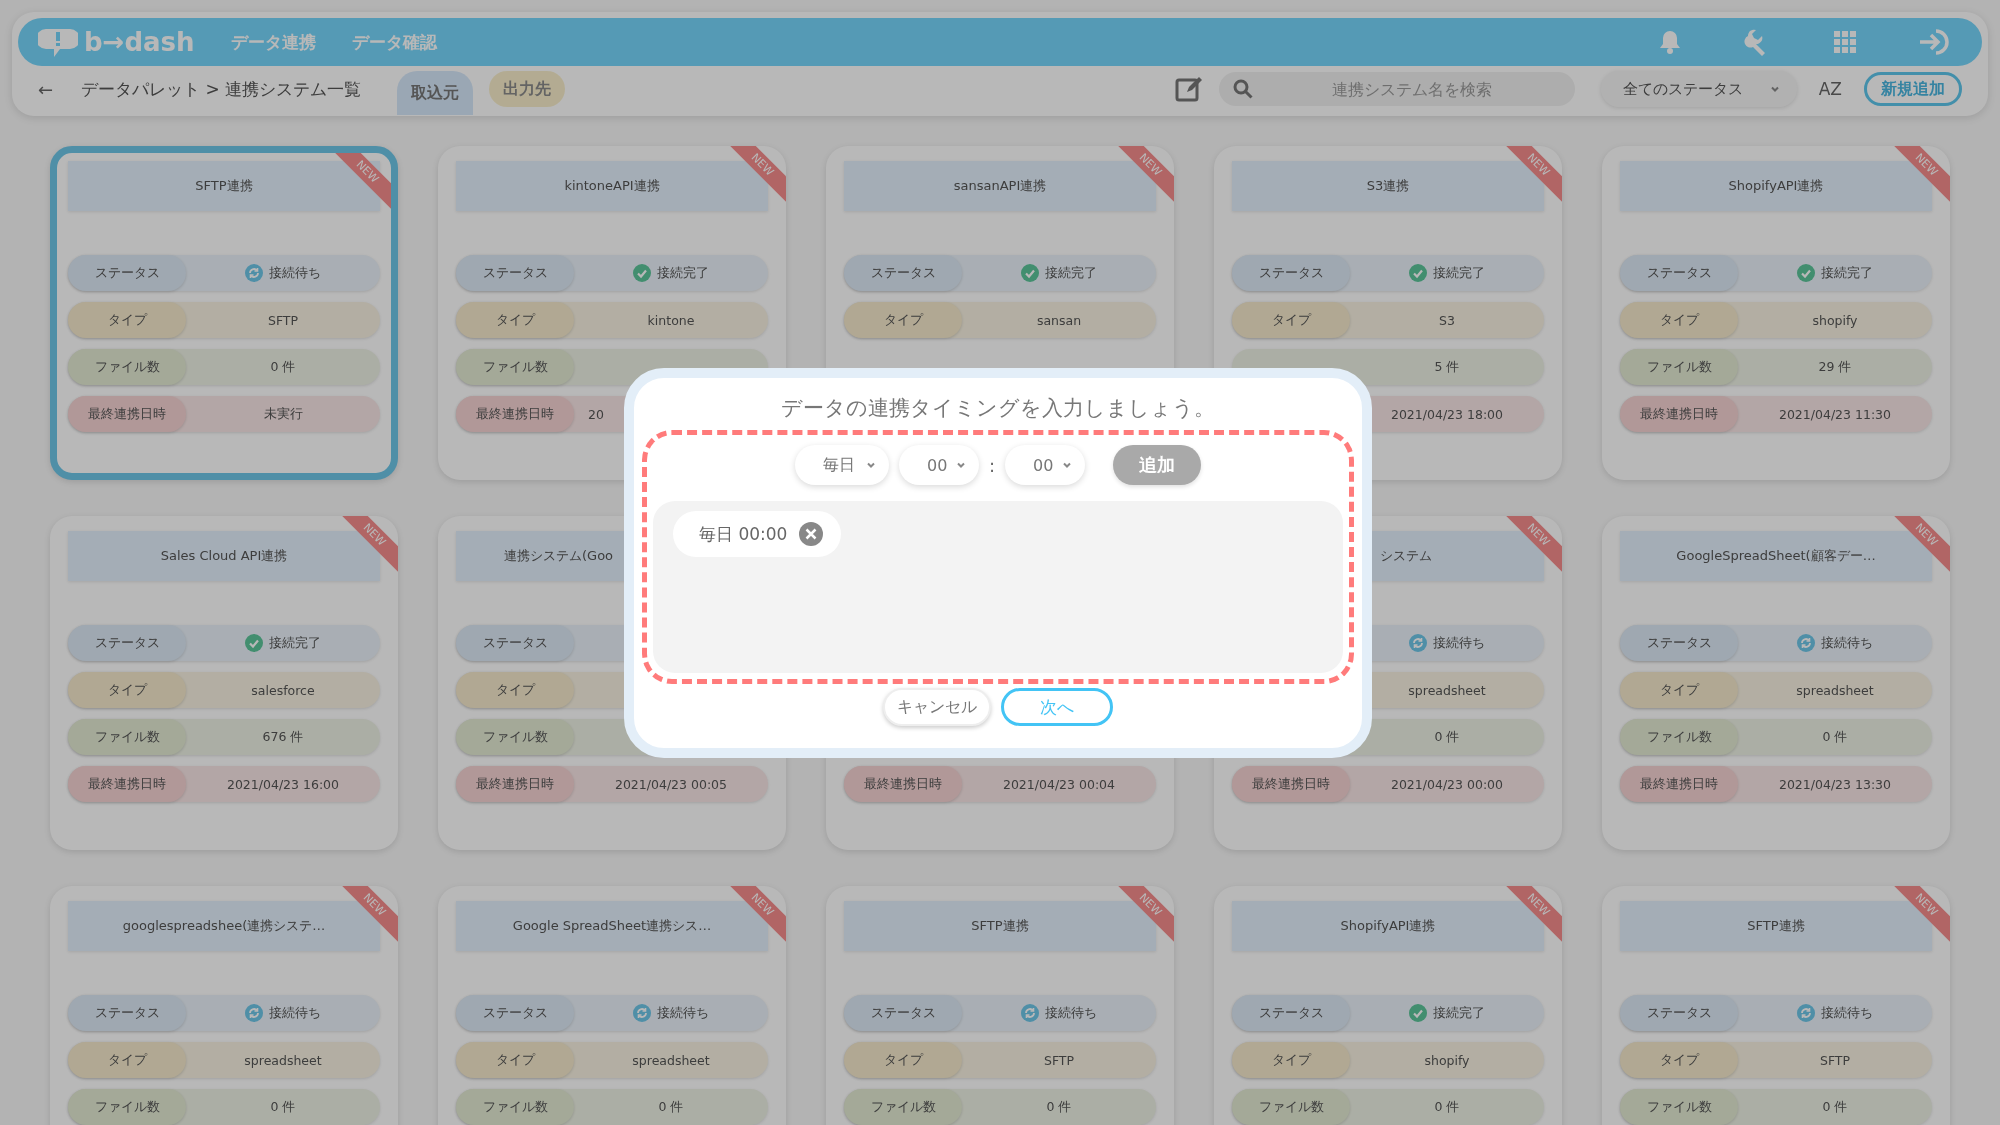 The width and height of the screenshot is (2000, 1125). Describe the element at coordinates (1446, 414) in the screenshot. I see `field-value: 2021/04/23 18:00` at that location.